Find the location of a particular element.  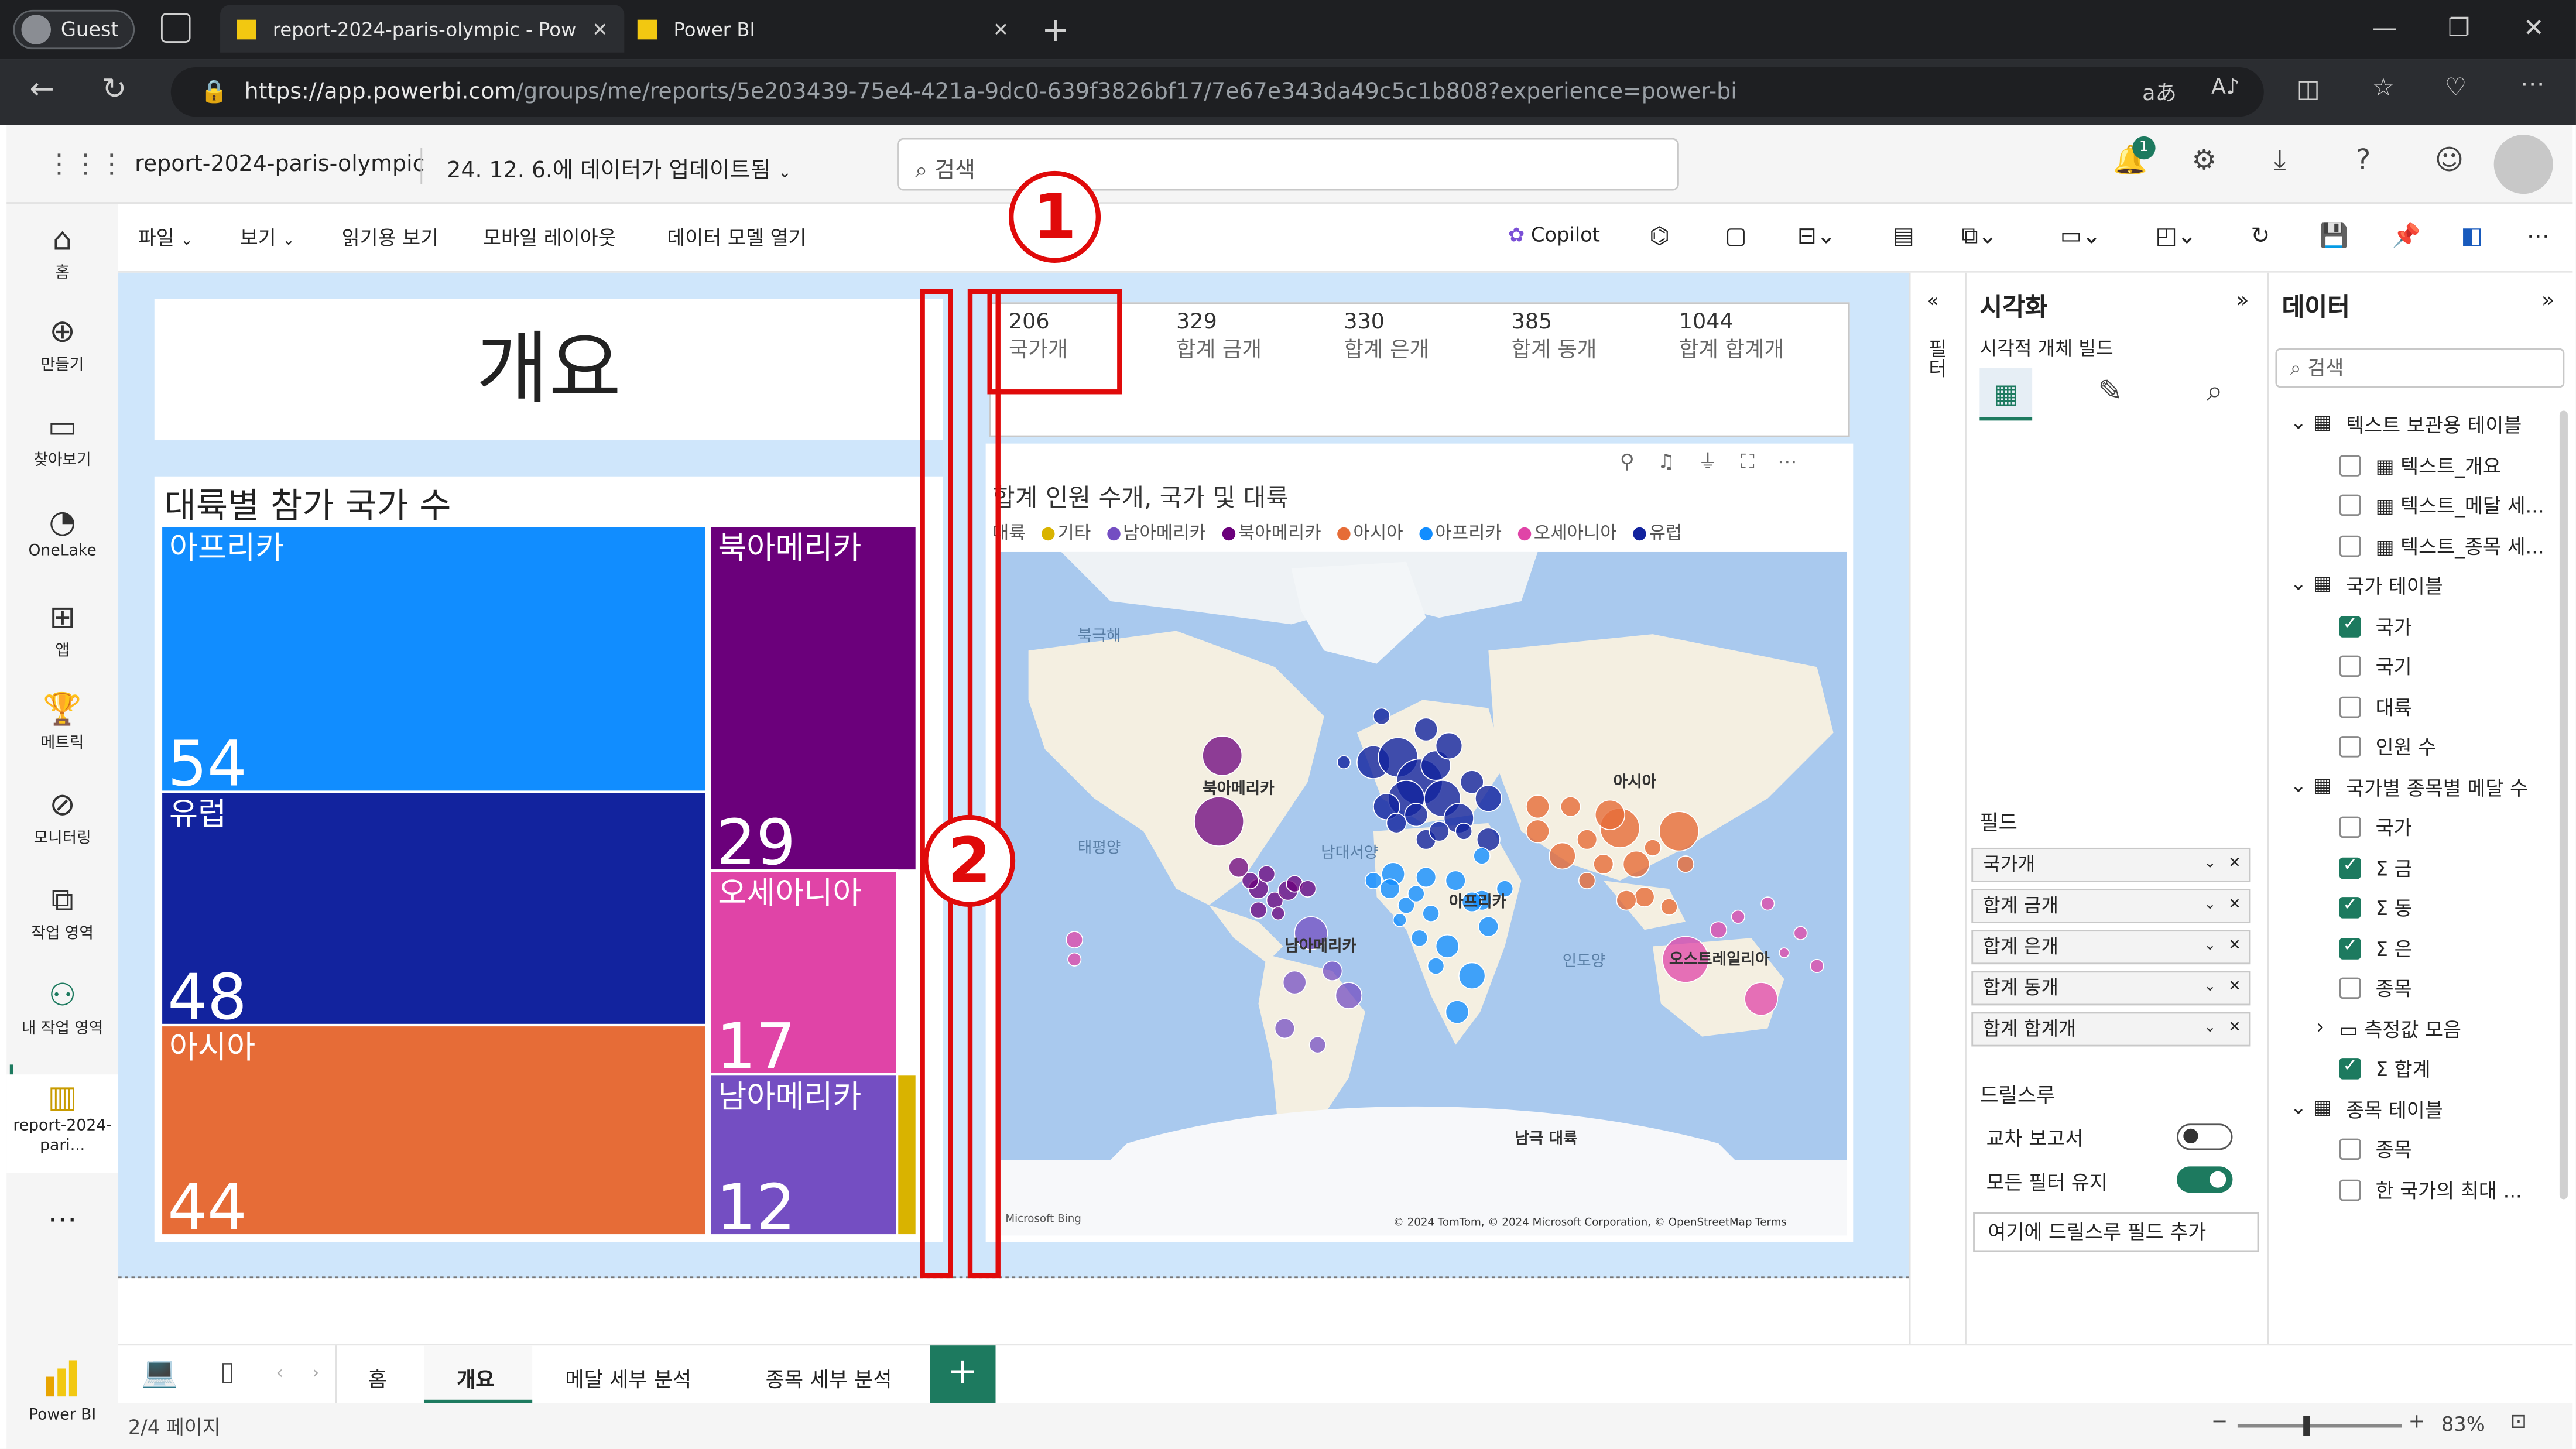

nav-metrics: 🏆 메트릭 is located at coordinates (62, 721).